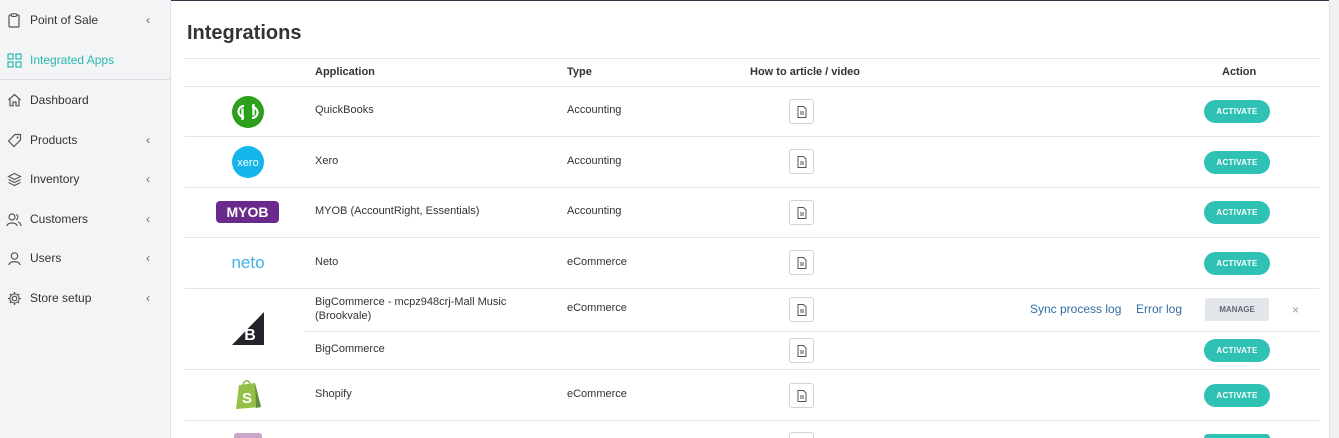 The image size is (1339, 438). I want to click on application-name: Xero, so click(327, 161).